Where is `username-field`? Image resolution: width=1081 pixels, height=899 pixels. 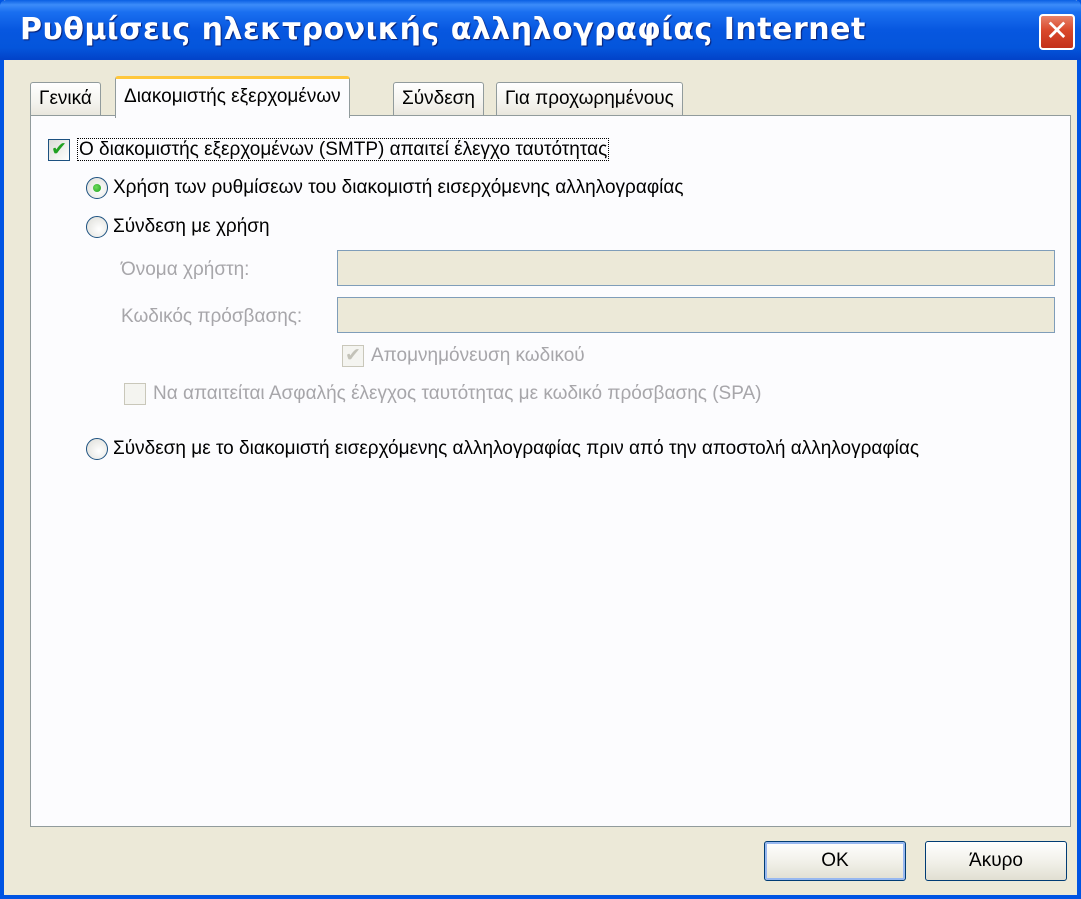 username-field is located at coordinates (696, 268).